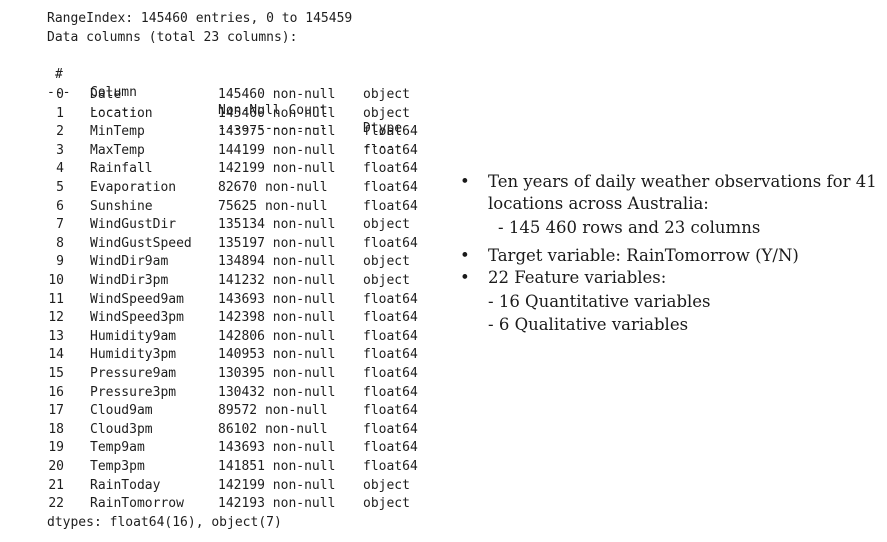 This screenshot has width=887, height=542. Describe the element at coordinates (643, 255) in the screenshot. I see `note-target-variable: Target variable: RainTomorrow (Y/N)` at that location.